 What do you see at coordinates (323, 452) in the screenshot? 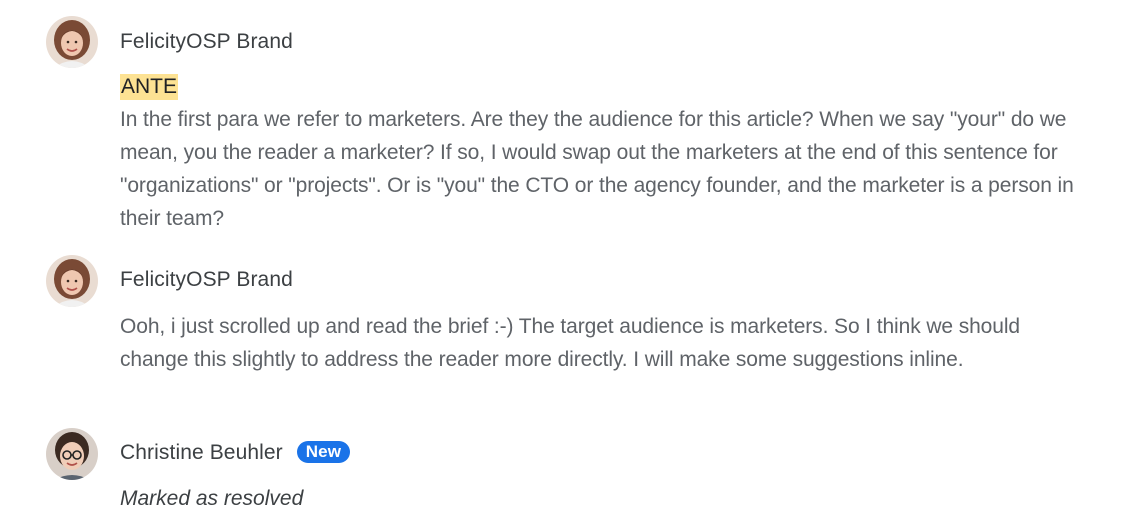
I see `new-badge: New` at bounding box center [323, 452].